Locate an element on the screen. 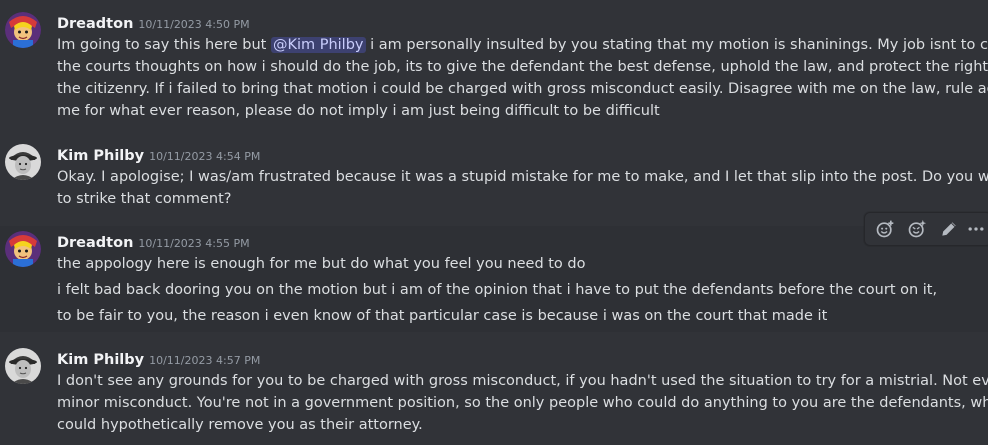  add-reaction-icon is located at coordinates (885, 229).